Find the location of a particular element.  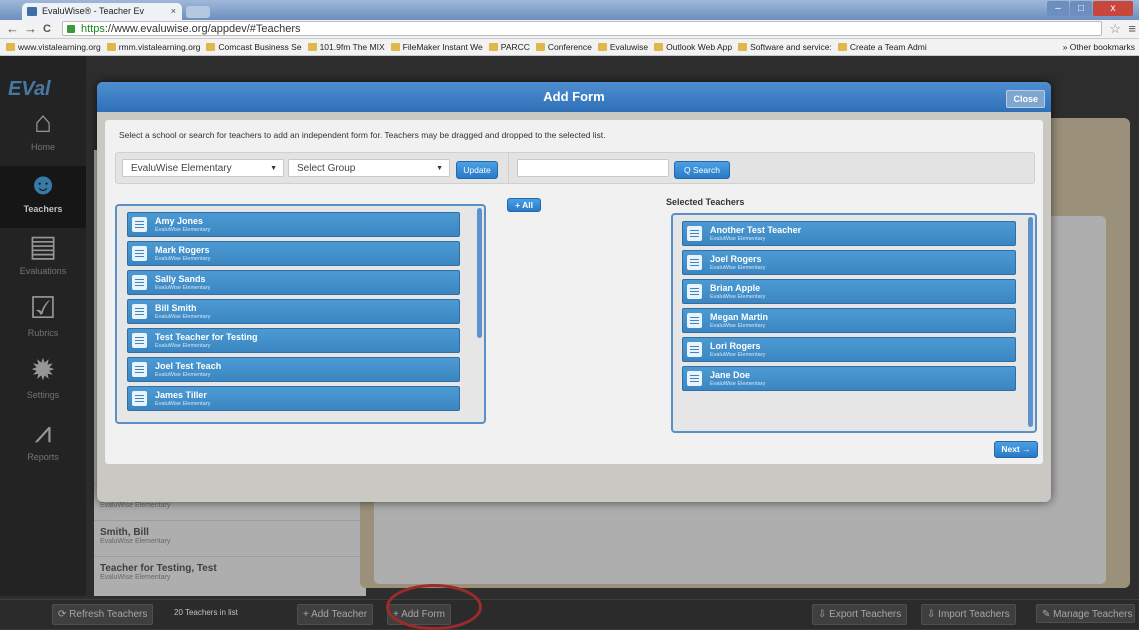

teacher-card-name: Bill Smith is located at coordinates (176, 308).